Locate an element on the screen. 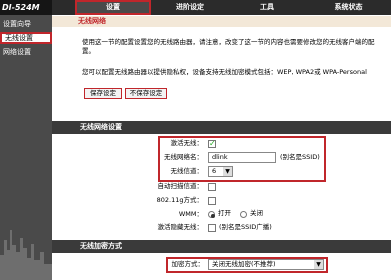 This screenshot has width=391, height=280. channel-select: 6 ▼ is located at coordinates (220, 171).